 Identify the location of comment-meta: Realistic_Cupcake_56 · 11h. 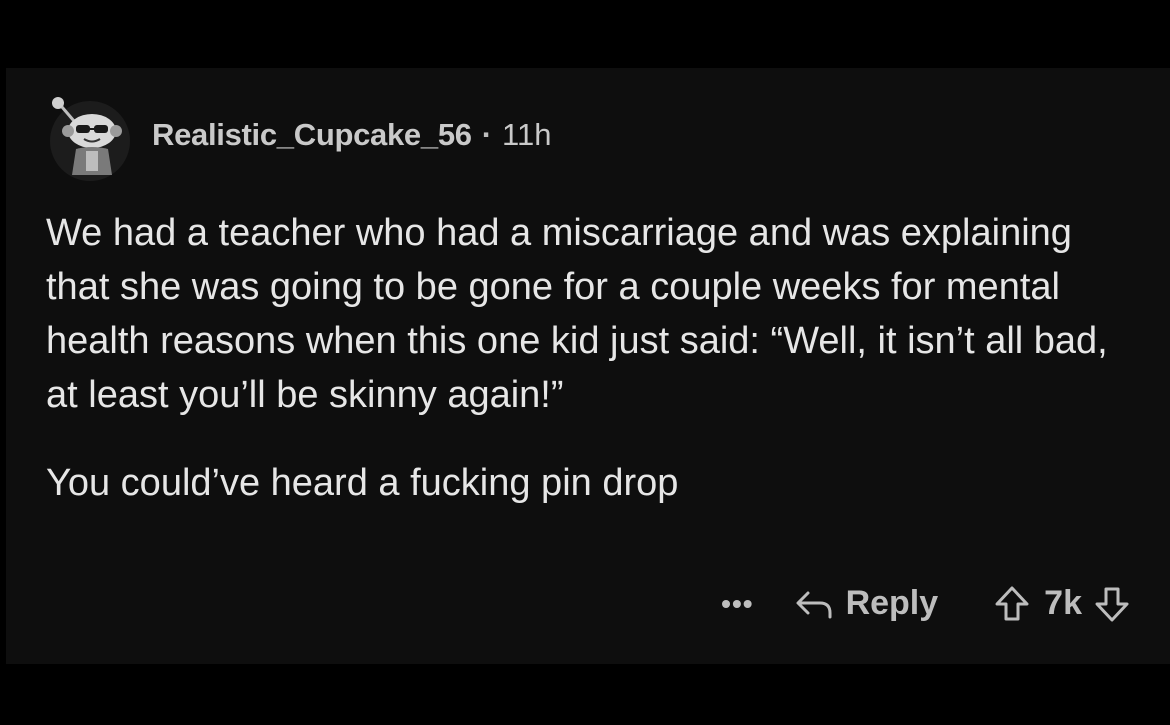
(351, 135).